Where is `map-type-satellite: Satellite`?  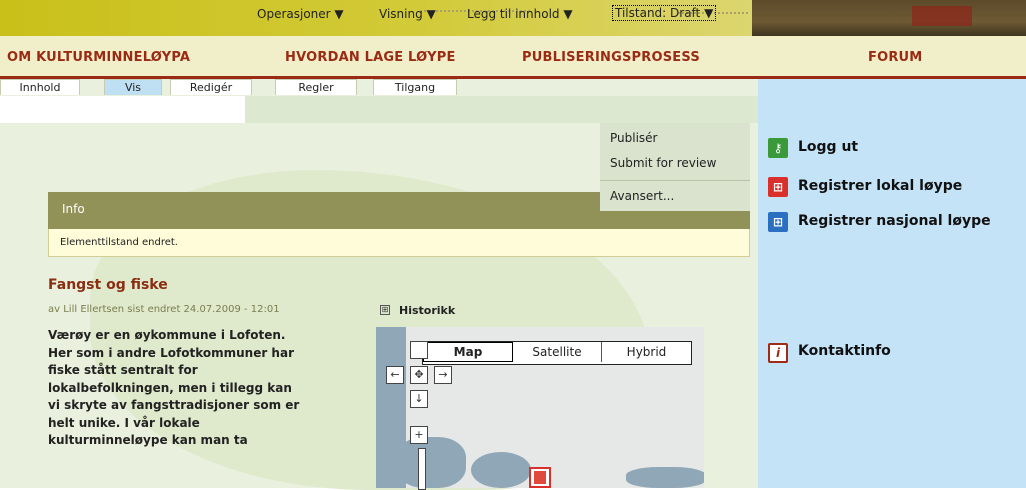 map-type-satellite: Satellite is located at coordinates (557, 352).